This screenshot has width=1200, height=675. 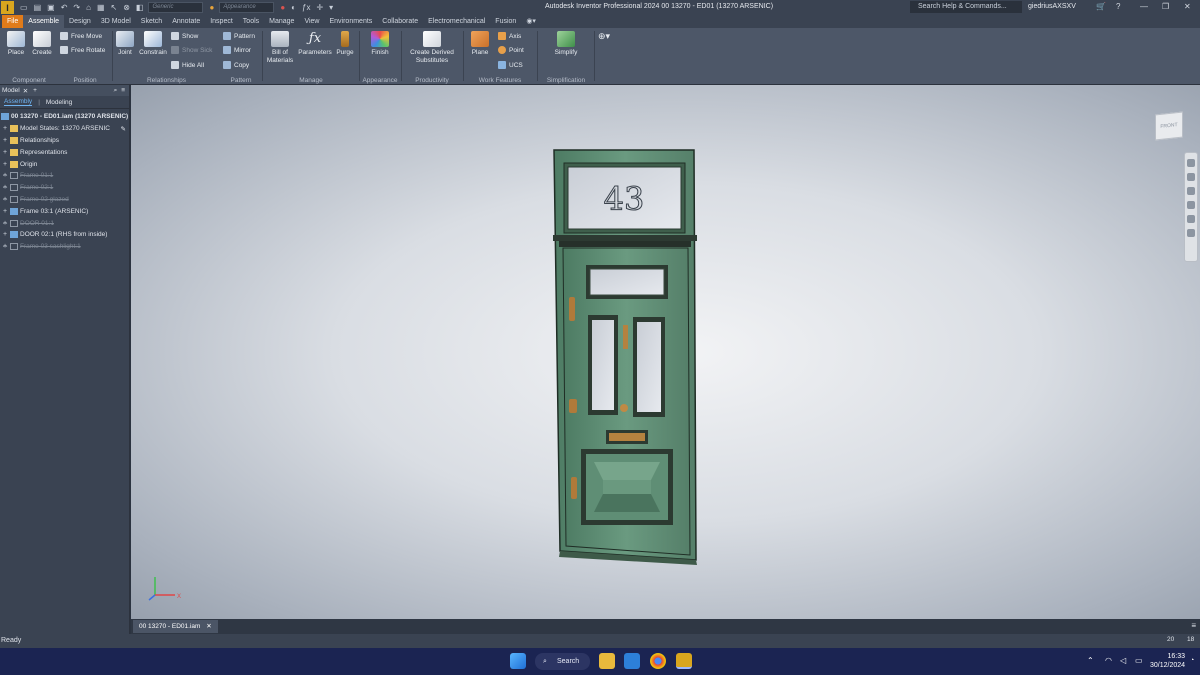 What do you see at coordinates (38, 7) in the screenshot?
I see `open-file-icon: ▤` at bounding box center [38, 7].